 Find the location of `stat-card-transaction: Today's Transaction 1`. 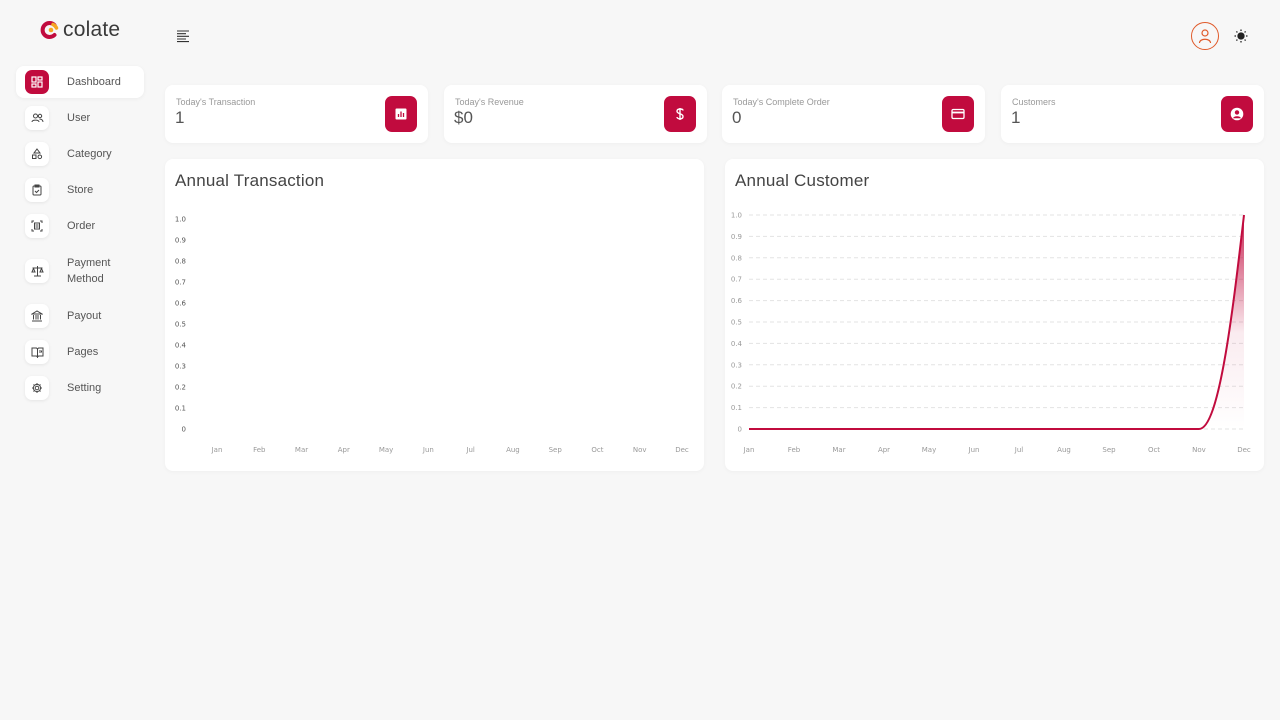

stat-card-transaction: Today's Transaction 1 is located at coordinates (296, 114).